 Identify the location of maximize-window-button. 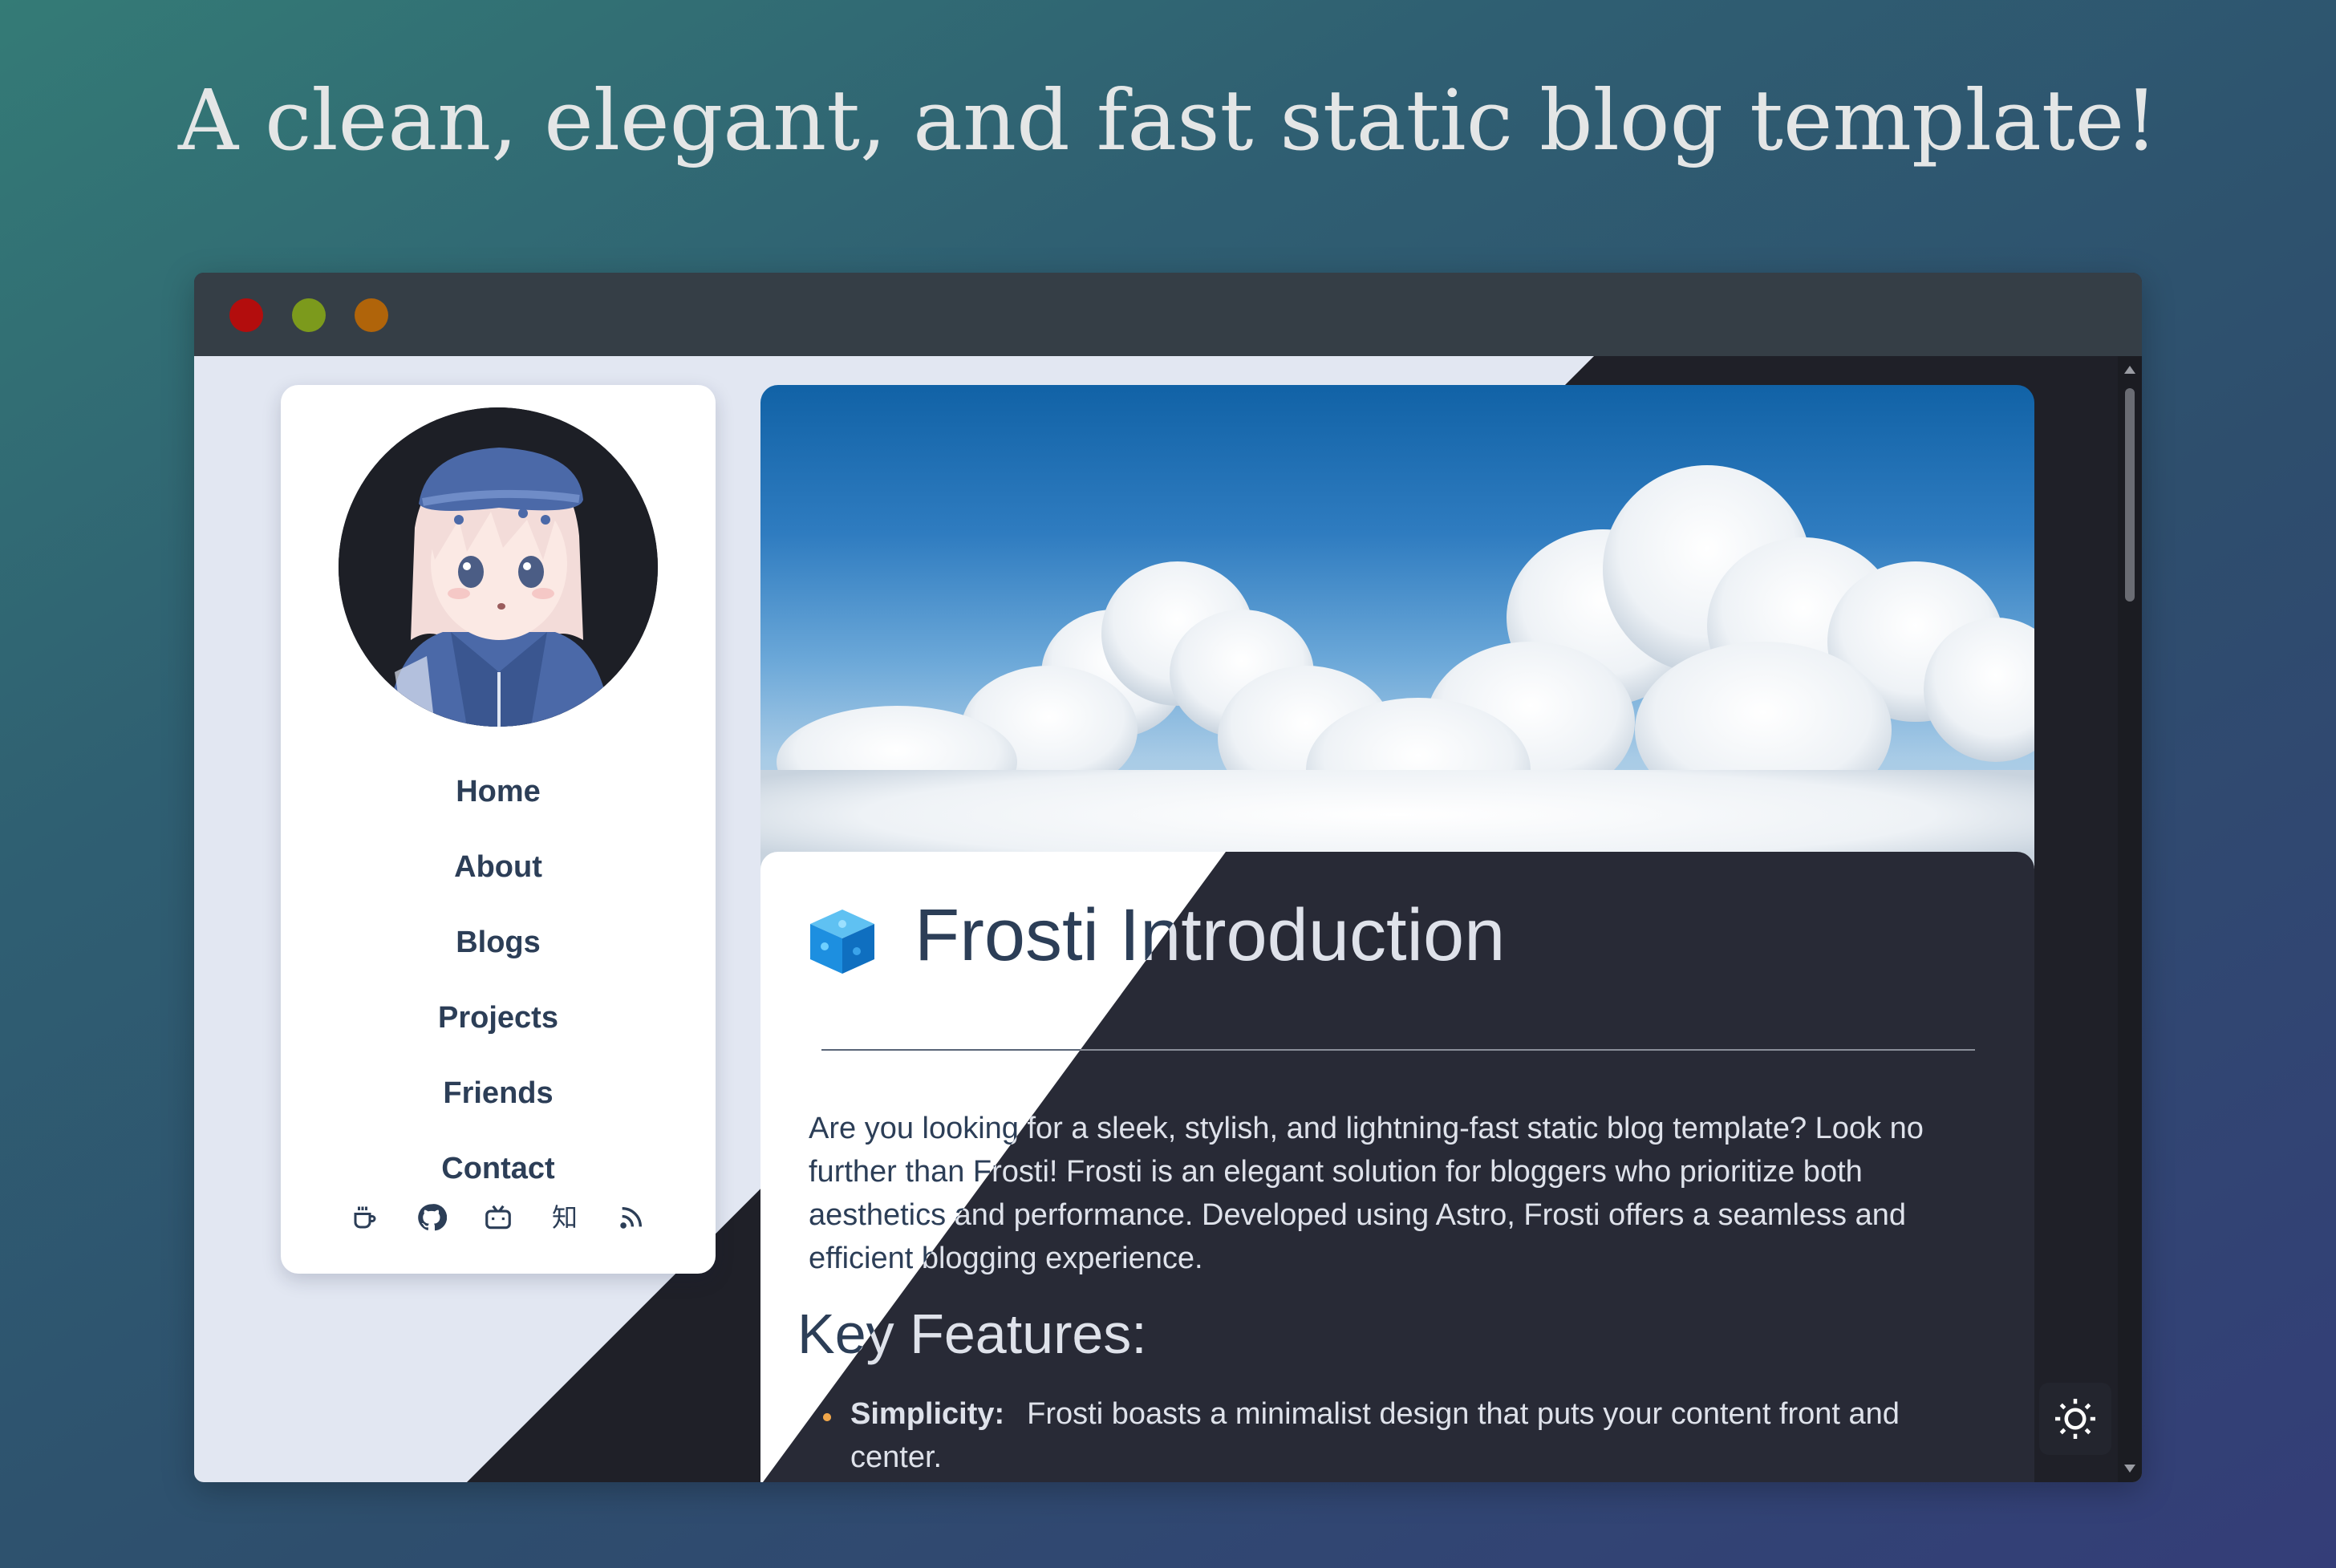
(372, 315).